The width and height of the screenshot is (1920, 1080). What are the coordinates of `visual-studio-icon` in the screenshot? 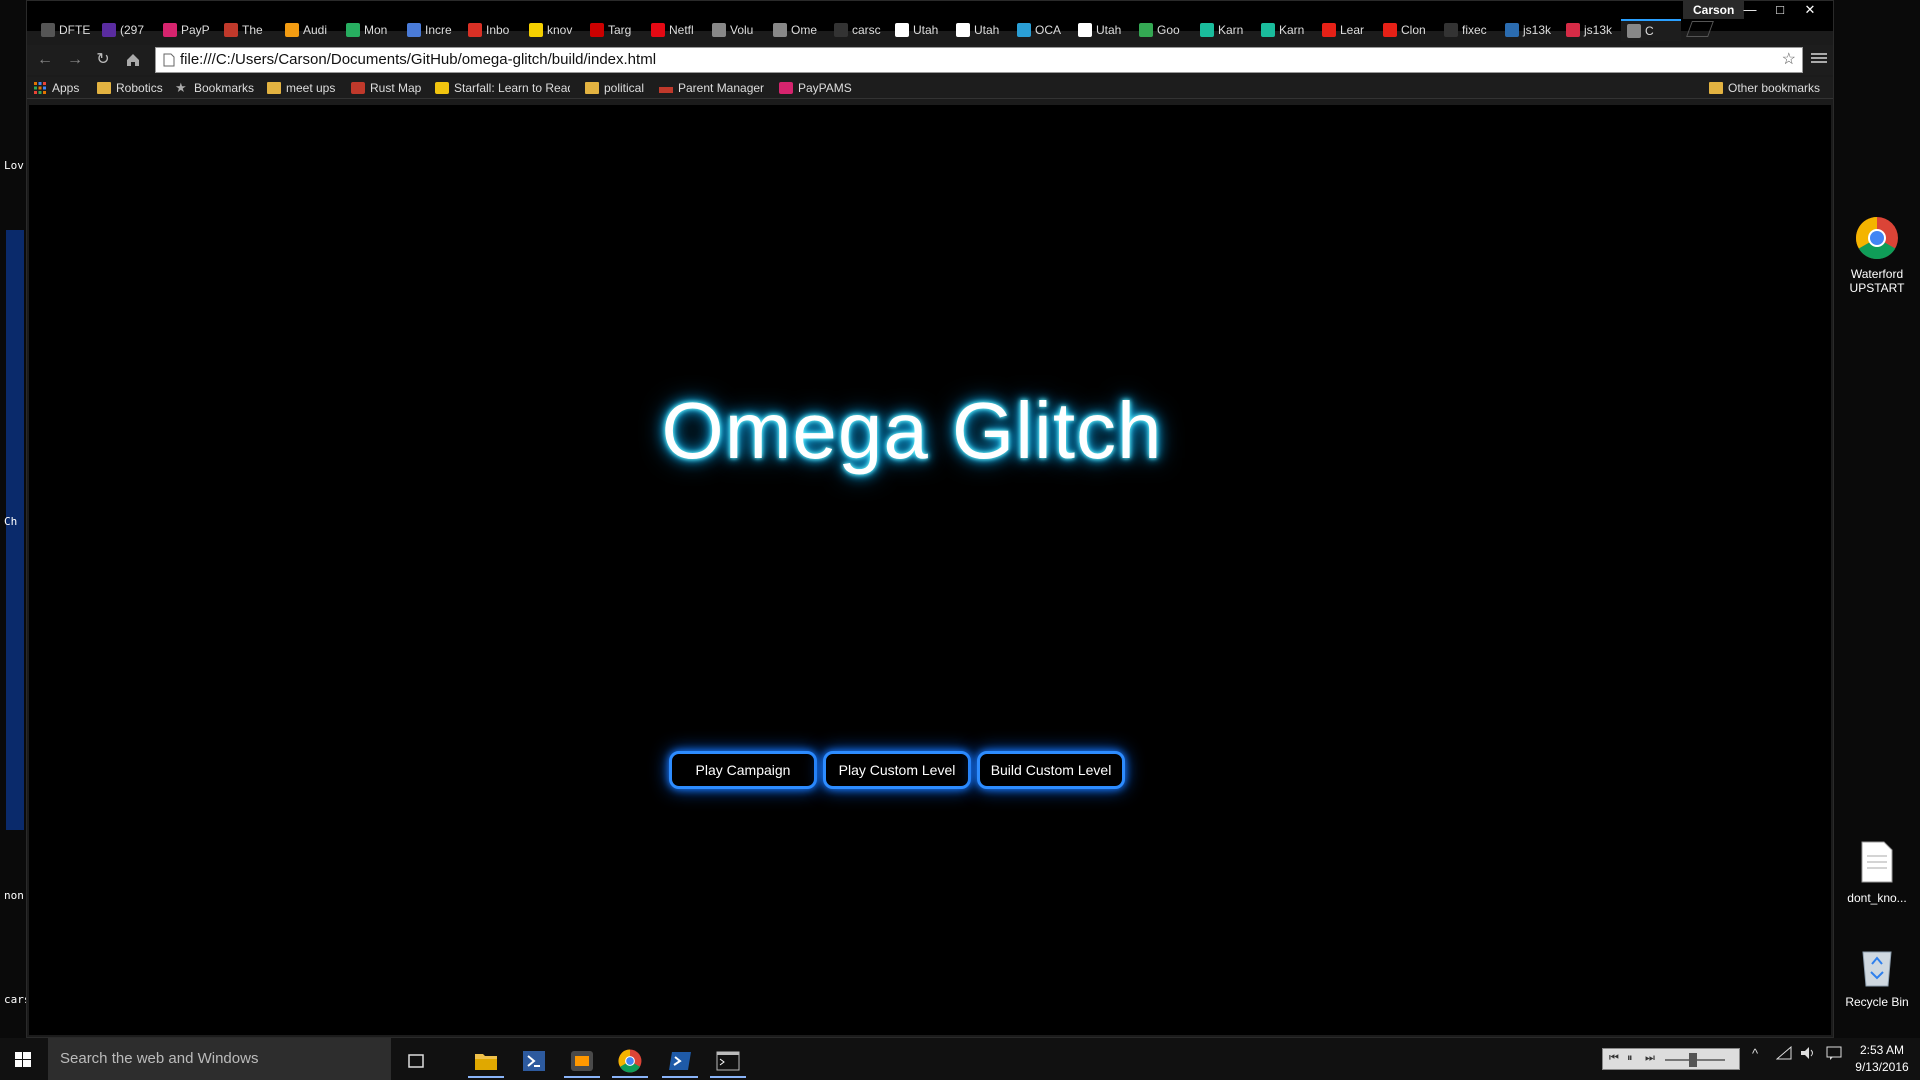 It's located at (534, 1061).